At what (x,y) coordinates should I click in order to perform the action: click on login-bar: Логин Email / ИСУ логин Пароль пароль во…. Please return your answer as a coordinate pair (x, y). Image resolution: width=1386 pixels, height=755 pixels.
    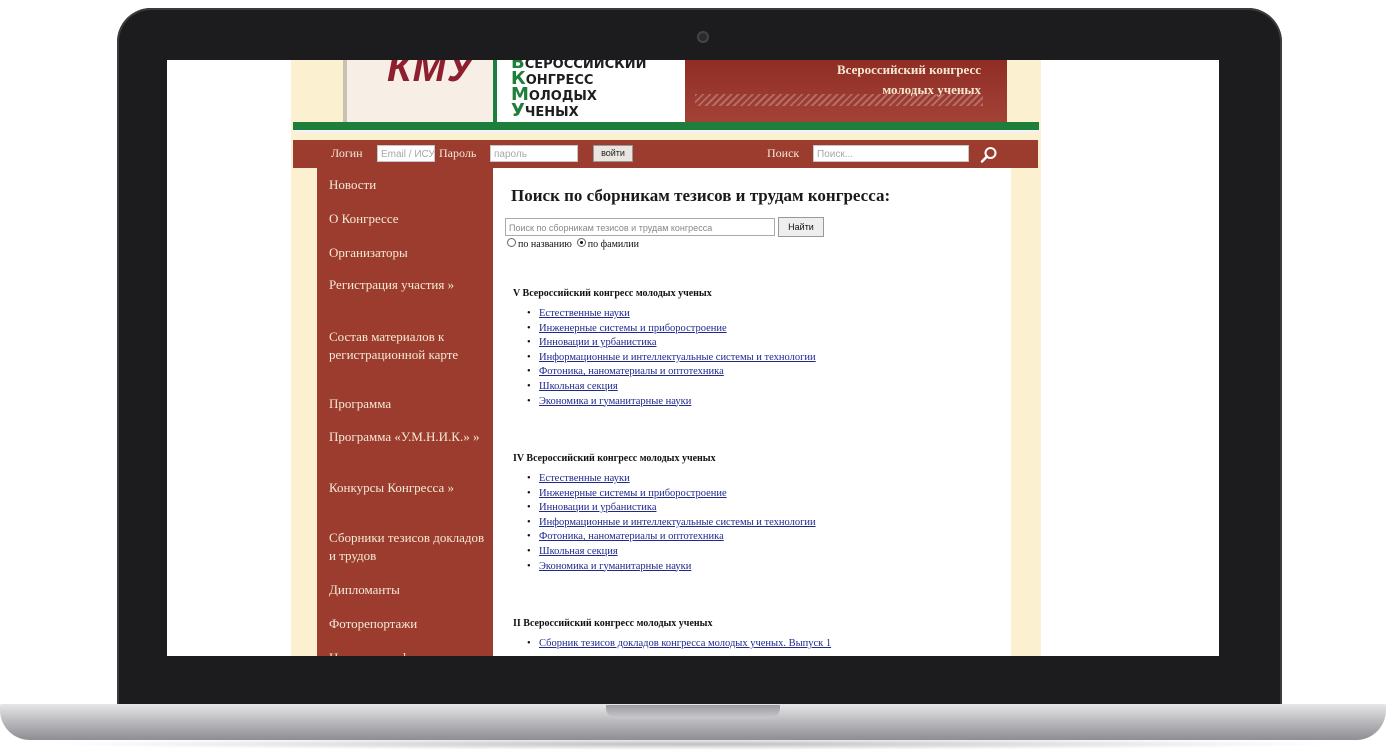
    Looking at the image, I should click on (665, 154).